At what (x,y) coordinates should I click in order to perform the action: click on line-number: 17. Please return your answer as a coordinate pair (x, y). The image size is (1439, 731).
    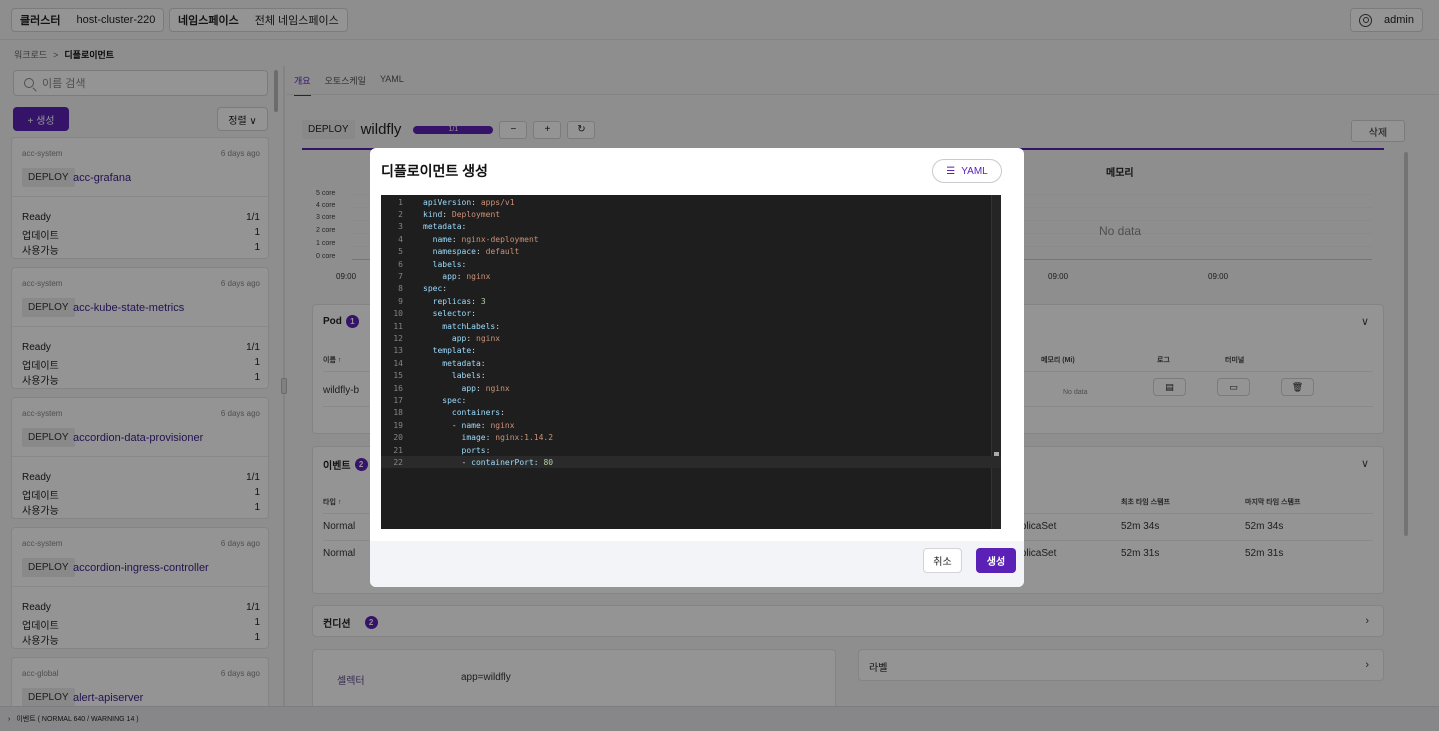
    Looking at the image, I should click on (398, 400).